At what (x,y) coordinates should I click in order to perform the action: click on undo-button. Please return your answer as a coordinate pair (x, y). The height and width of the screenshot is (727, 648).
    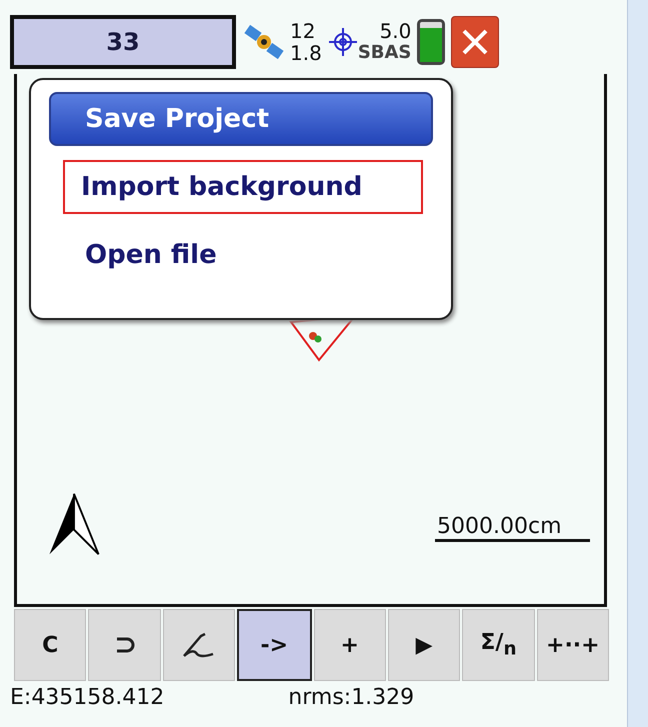
    Looking at the image, I should click on (124, 645).